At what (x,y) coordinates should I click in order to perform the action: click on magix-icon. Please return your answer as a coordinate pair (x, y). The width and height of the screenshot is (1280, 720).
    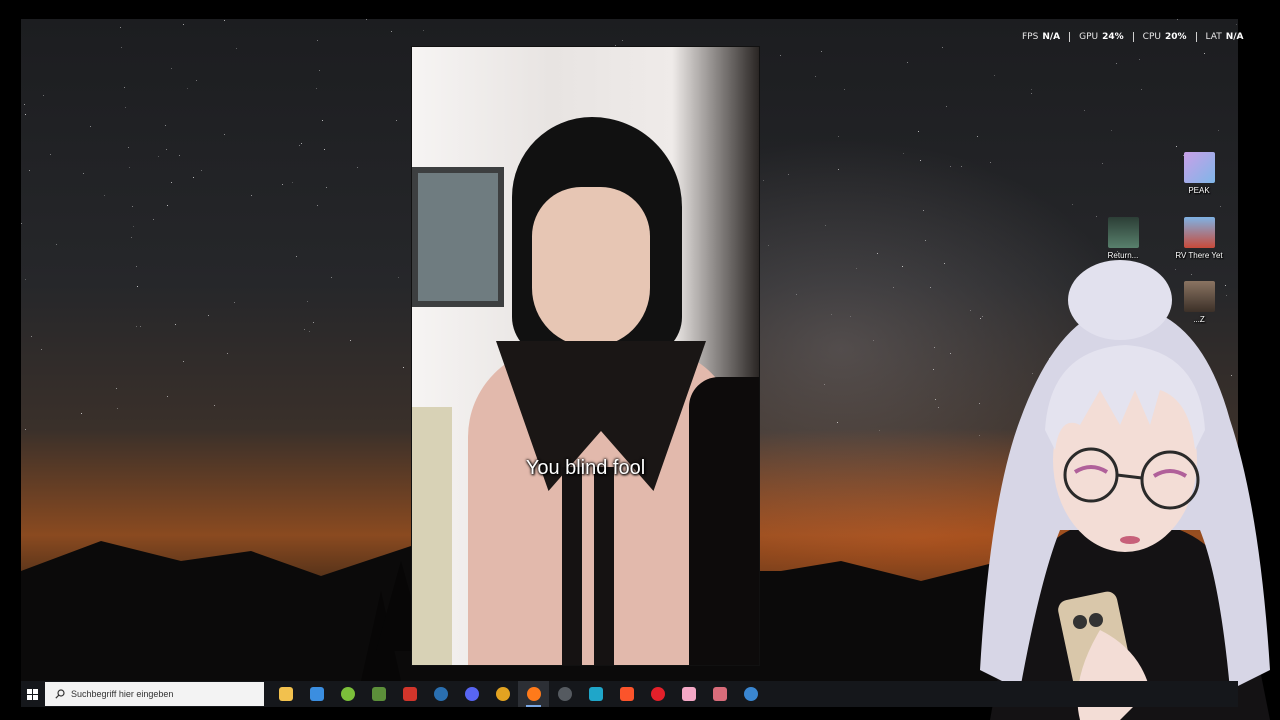
    Looking at the image, I should click on (409, 694).